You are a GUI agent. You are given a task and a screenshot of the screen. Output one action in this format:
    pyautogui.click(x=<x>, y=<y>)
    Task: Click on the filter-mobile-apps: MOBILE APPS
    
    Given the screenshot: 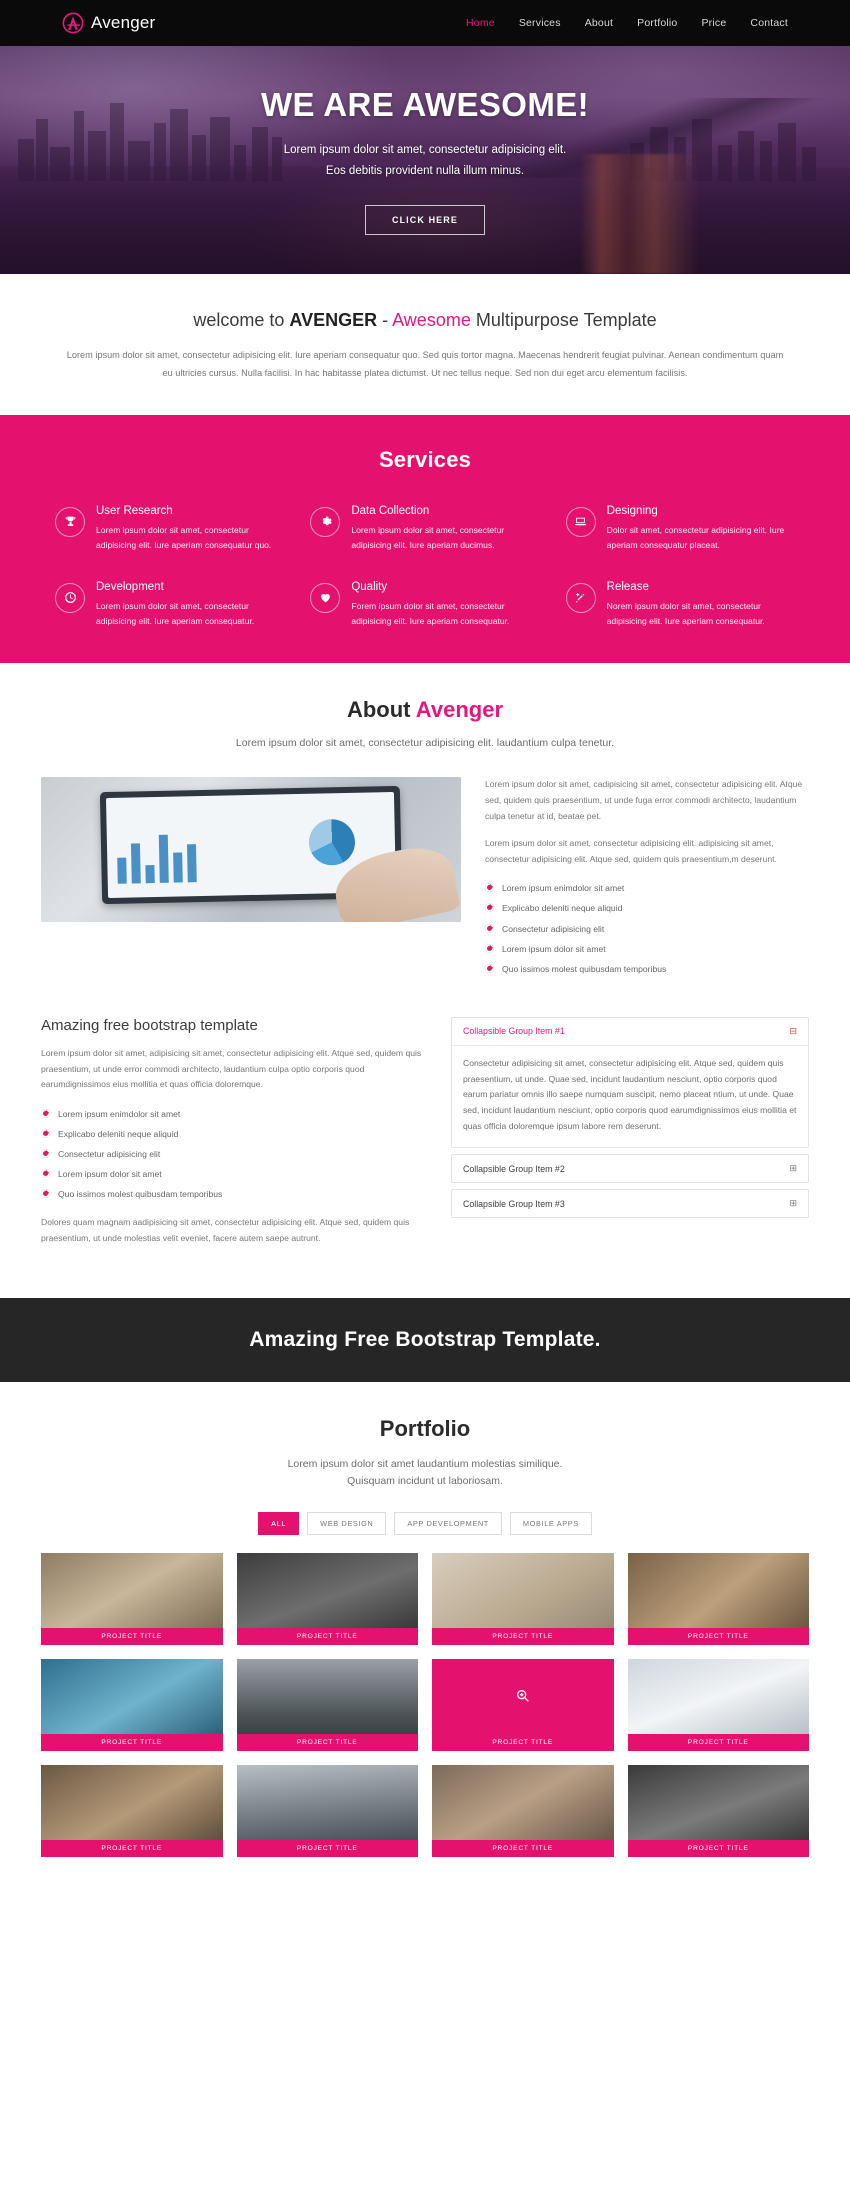 What is the action you would take?
    pyautogui.click(x=550, y=1523)
    